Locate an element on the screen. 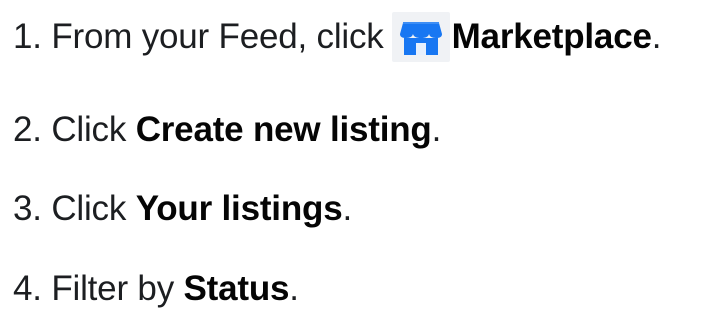 Image resolution: width=726 pixels, height=314 pixels. step-3: 3. Click Your listings. is located at coordinates (182, 209).